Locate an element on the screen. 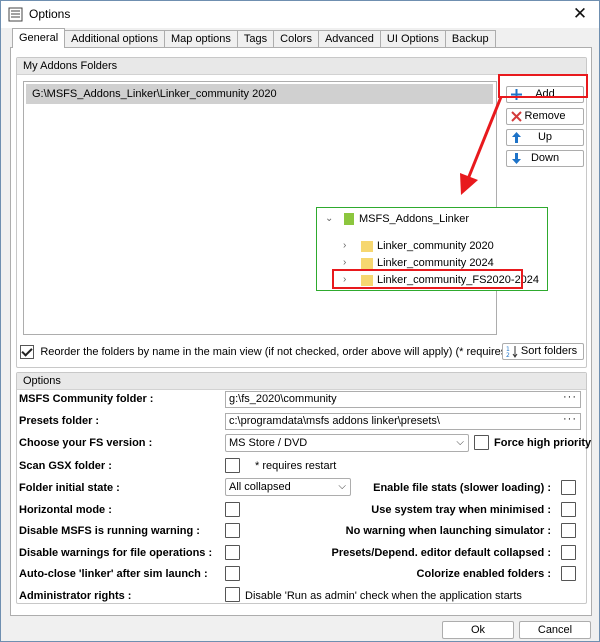 The width and height of the screenshot is (600, 642). tab-tags: Tags is located at coordinates (255, 39).